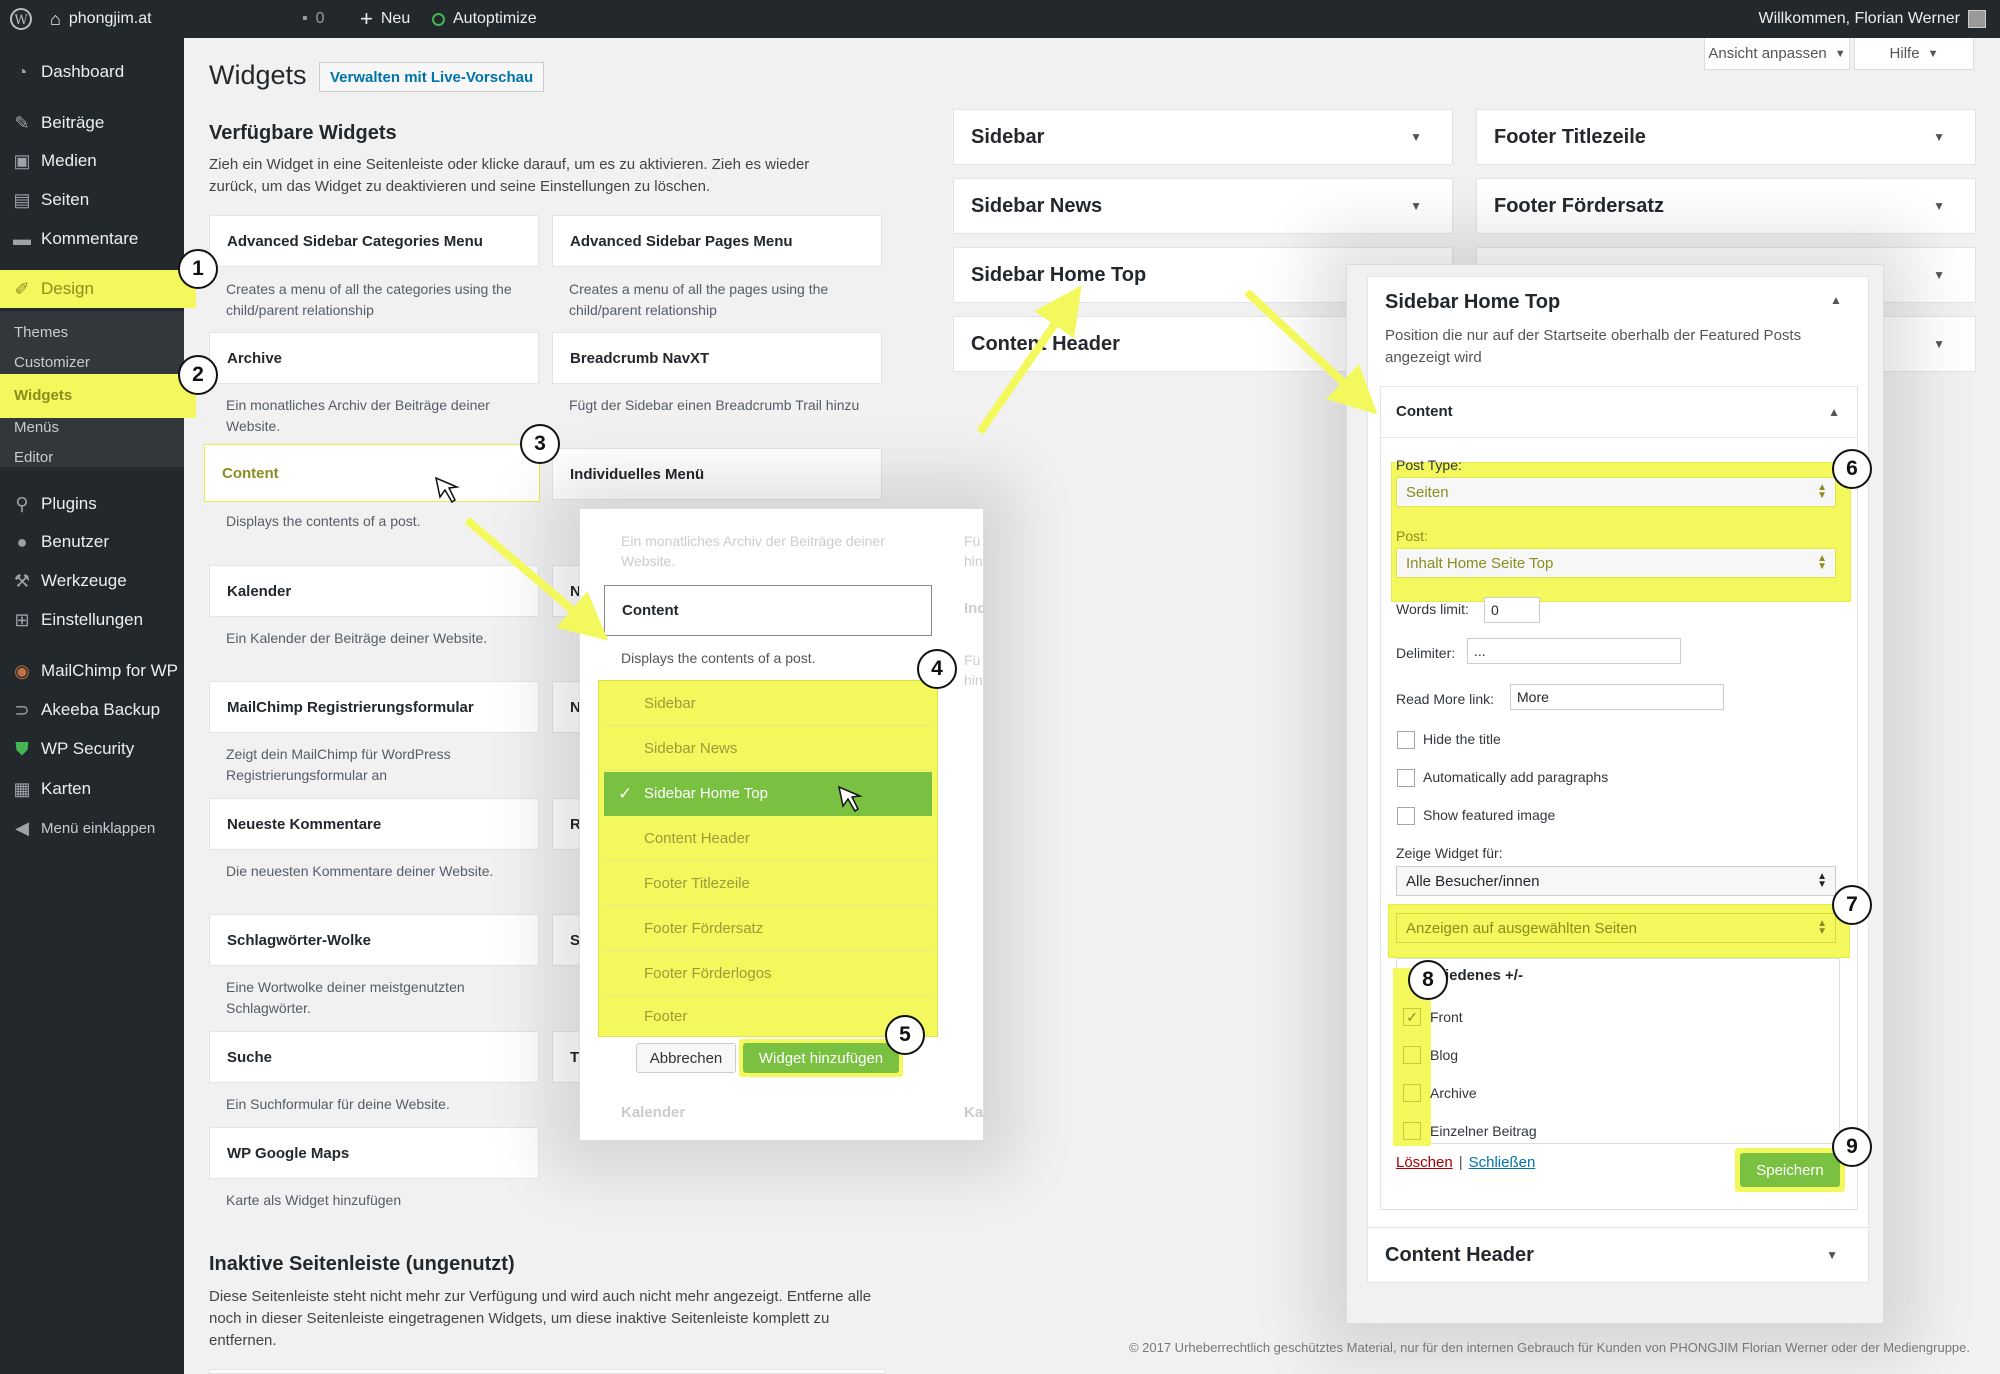 The width and height of the screenshot is (2000, 1374). Describe the element at coordinates (1311, 352) in the screenshot. I see `arrow-to-panel` at that location.